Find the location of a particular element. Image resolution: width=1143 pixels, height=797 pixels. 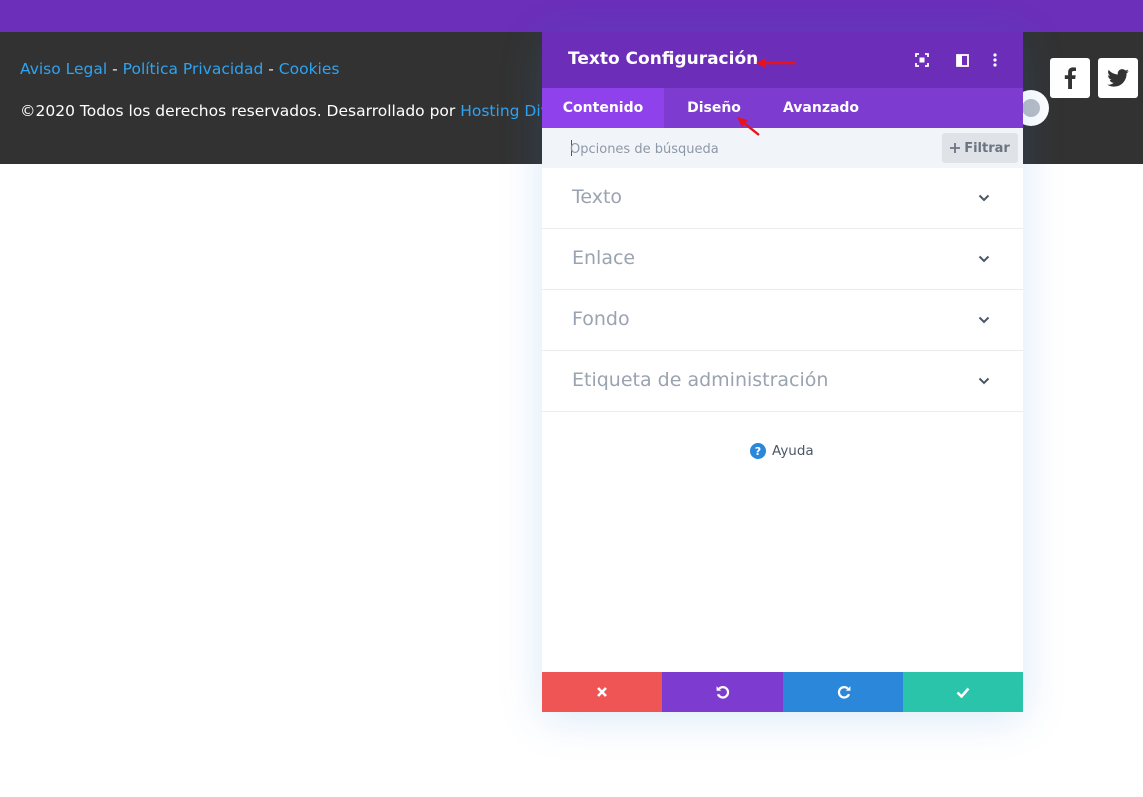

facebook-button is located at coordinates (1070, 78).